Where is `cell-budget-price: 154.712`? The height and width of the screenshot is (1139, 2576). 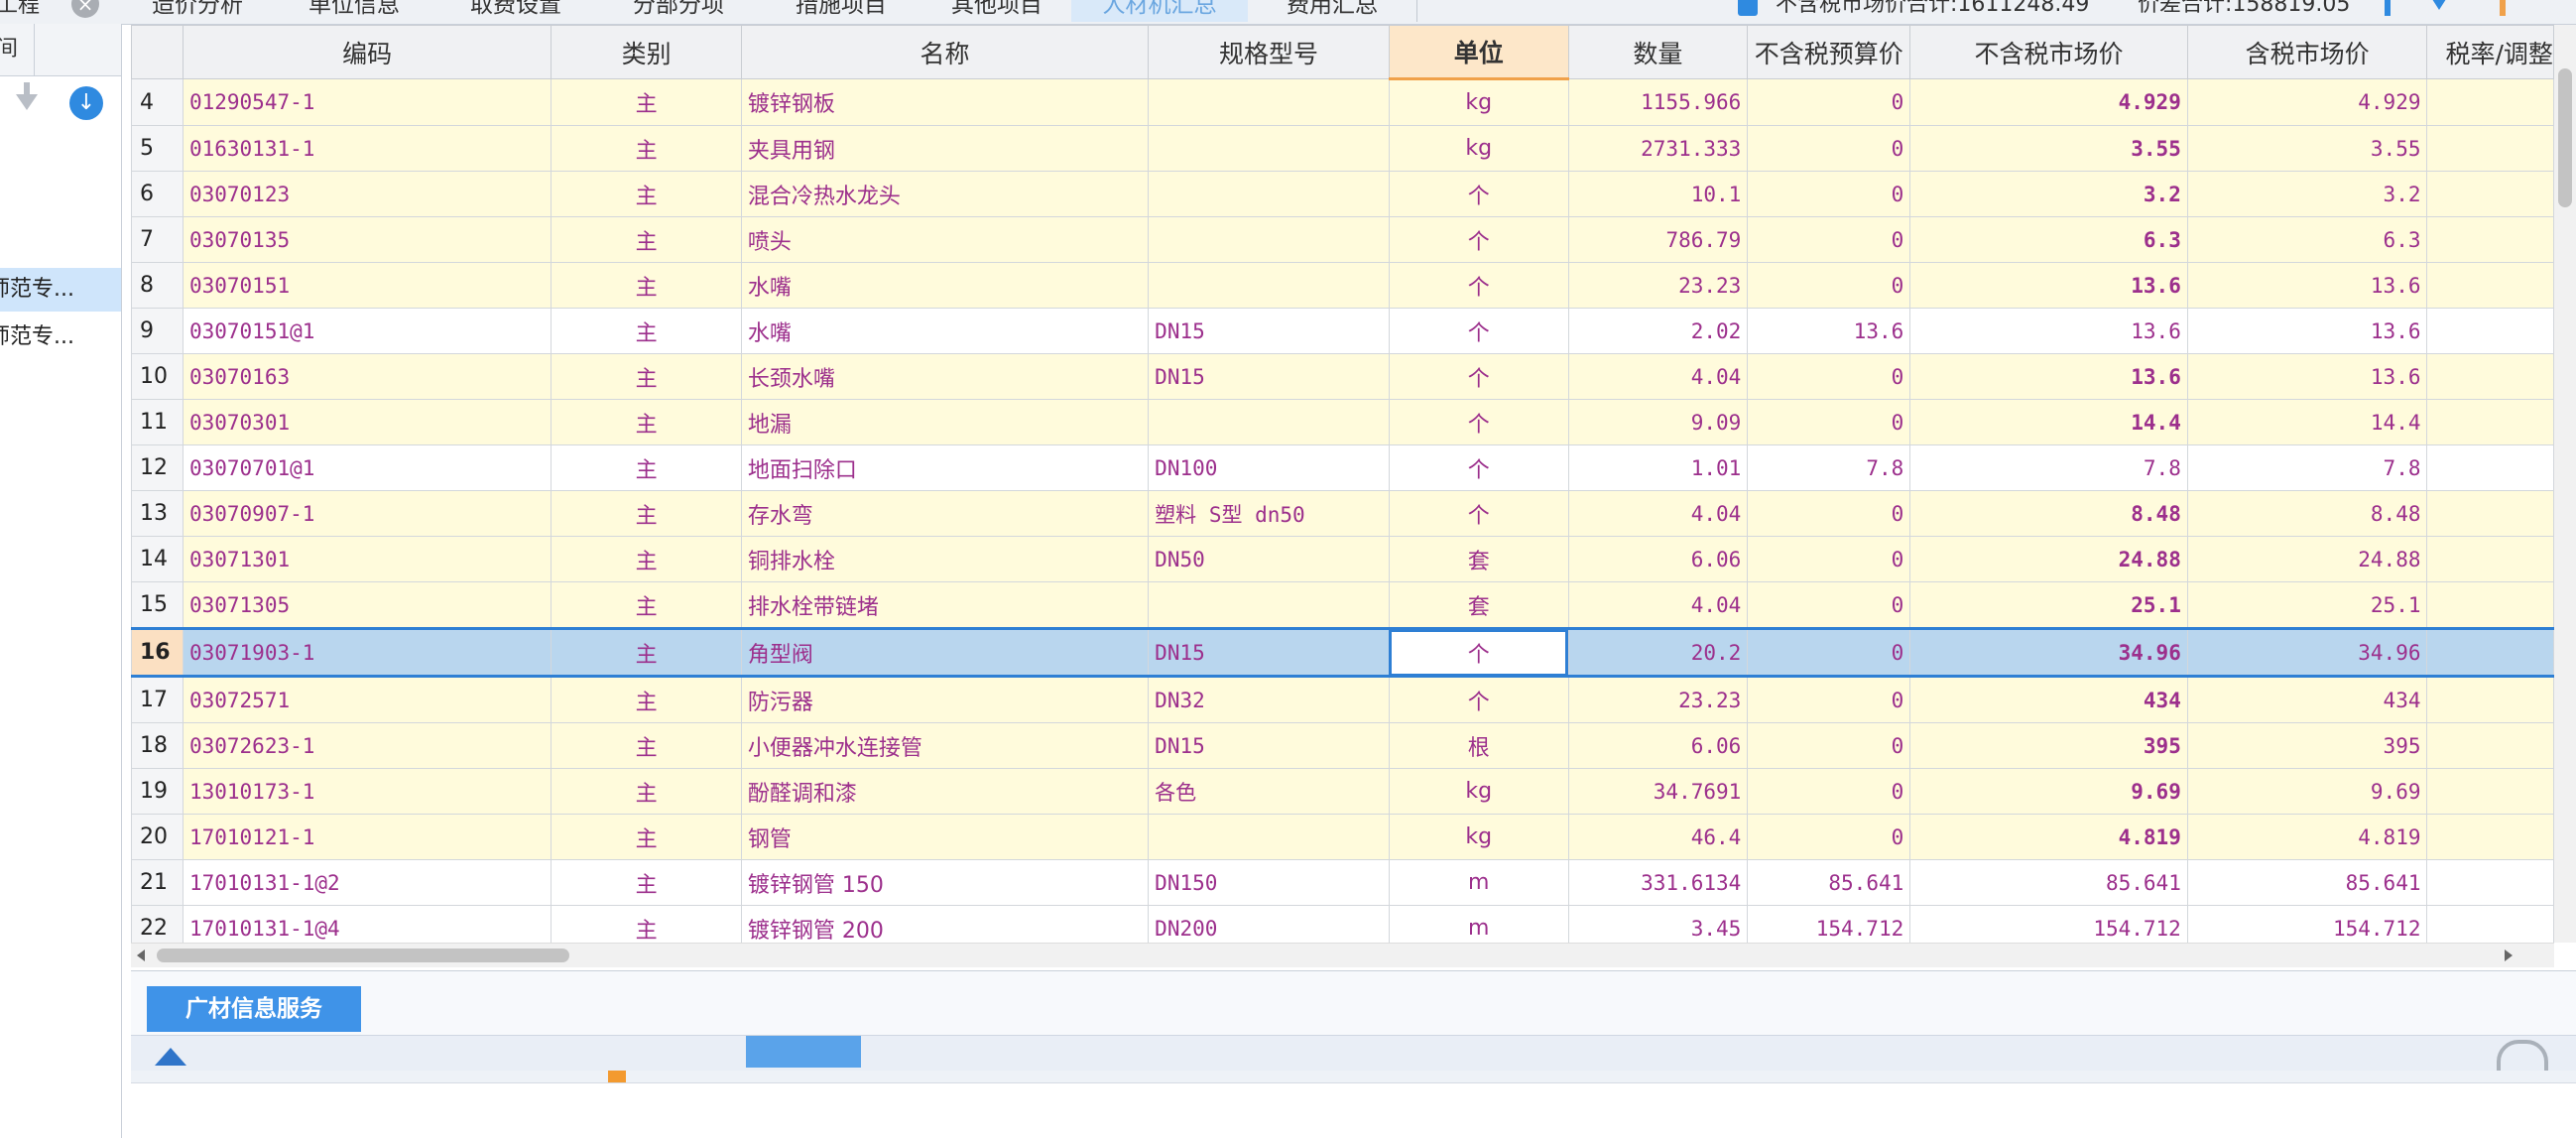 cell-budget-price: 154.712 is located at coordinates (1829, 924).